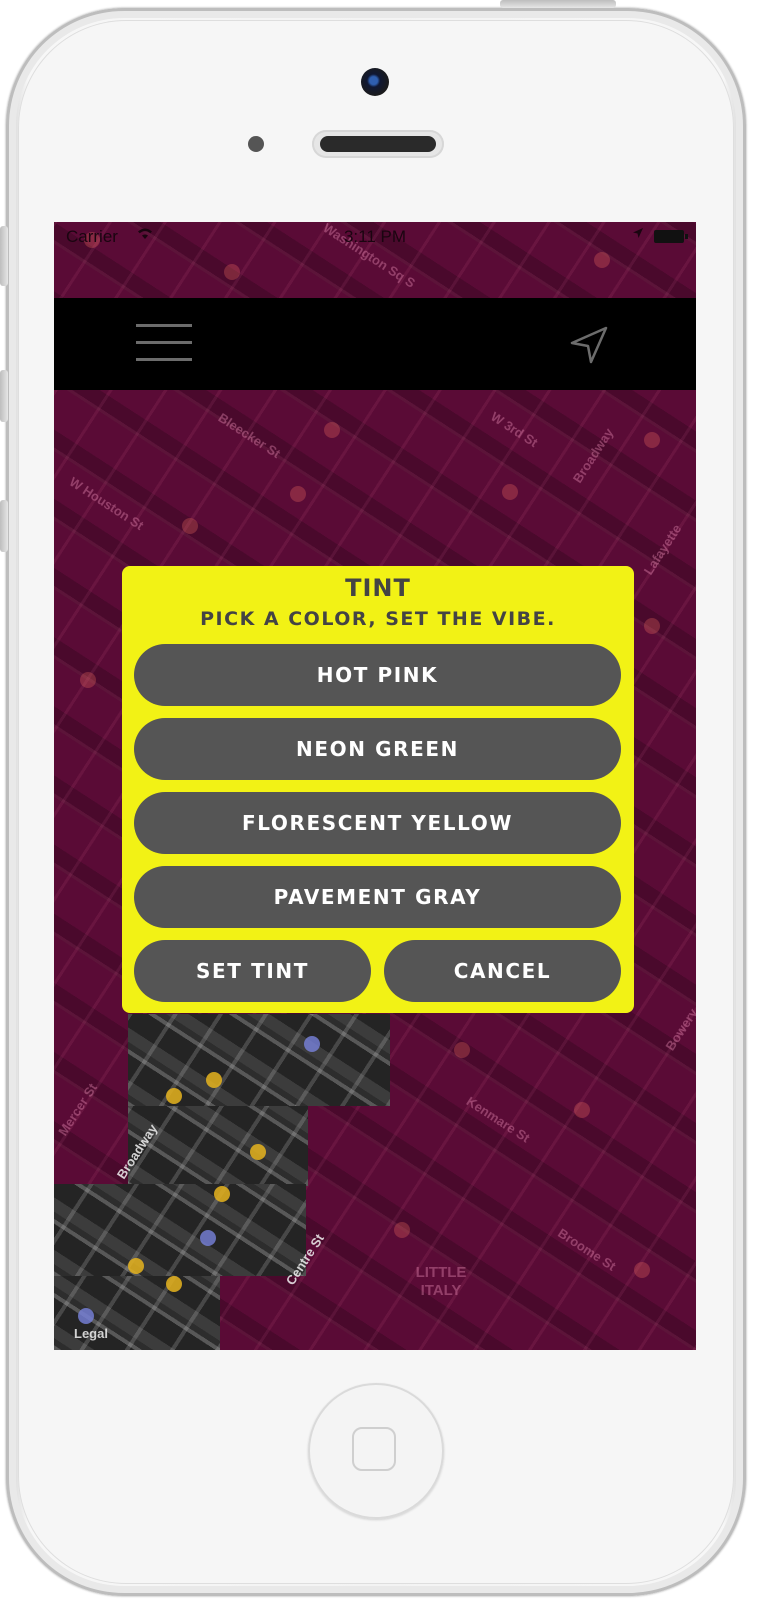 This screenshot has height=1602, width=766. I want to click on volume-up-button, so click(4, 396).